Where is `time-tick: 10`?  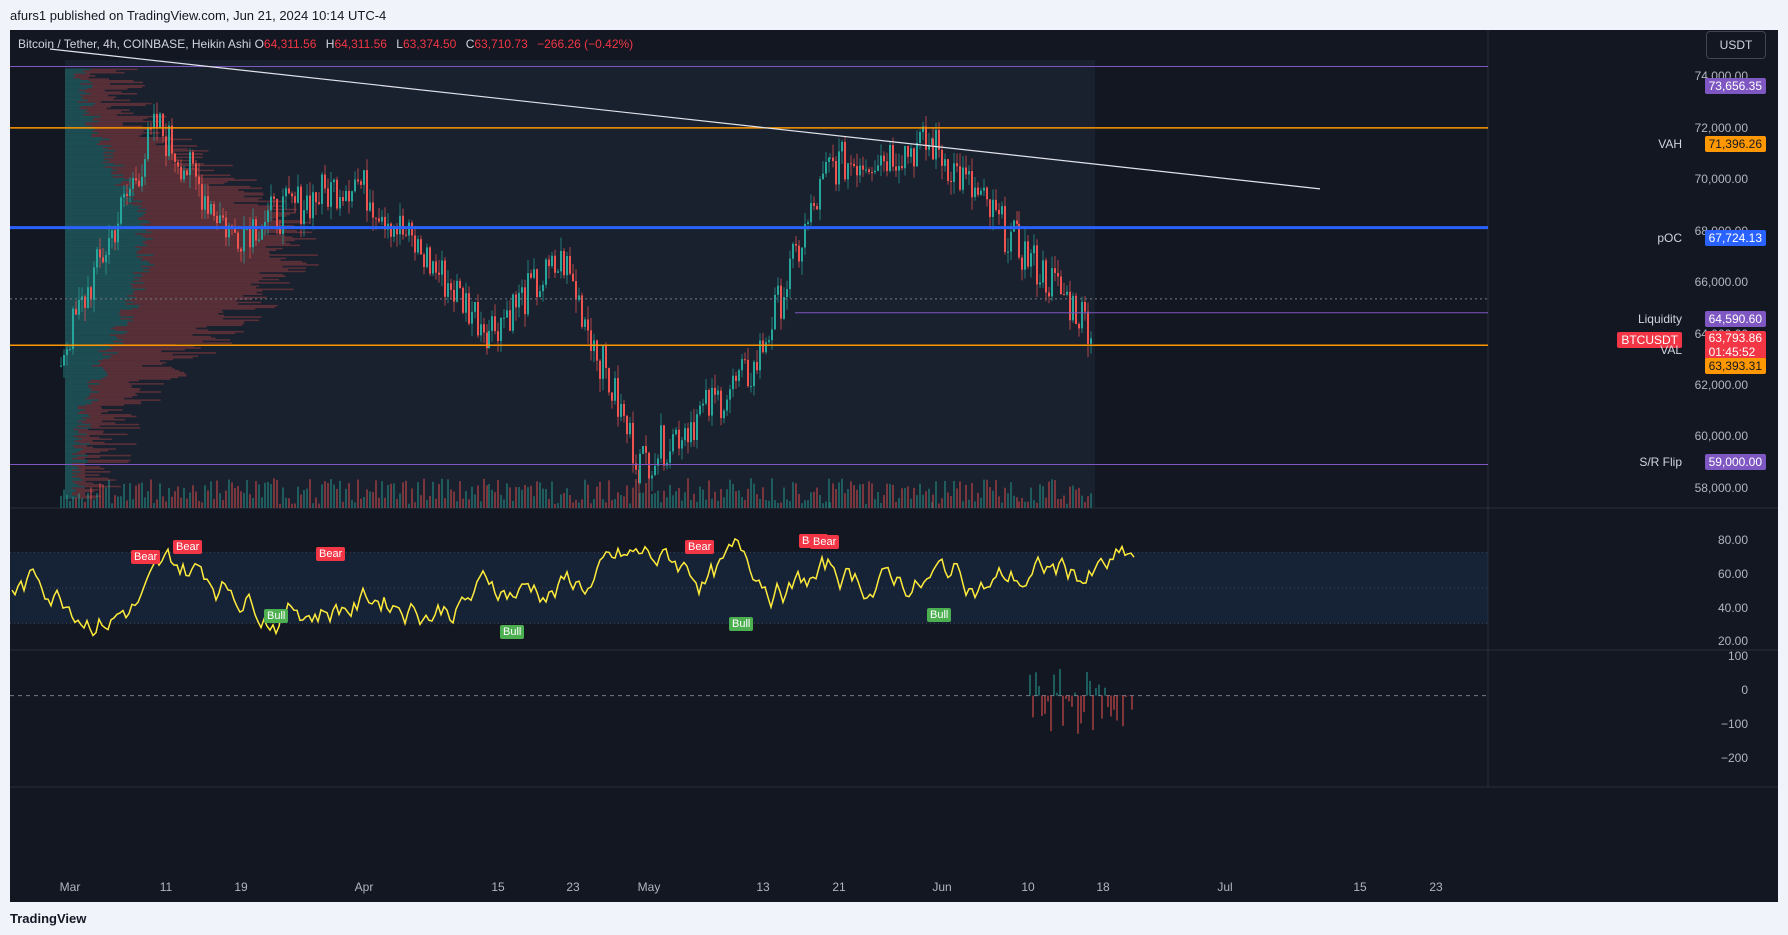
time-tick: 10 is located at coordinates (1028, 887).